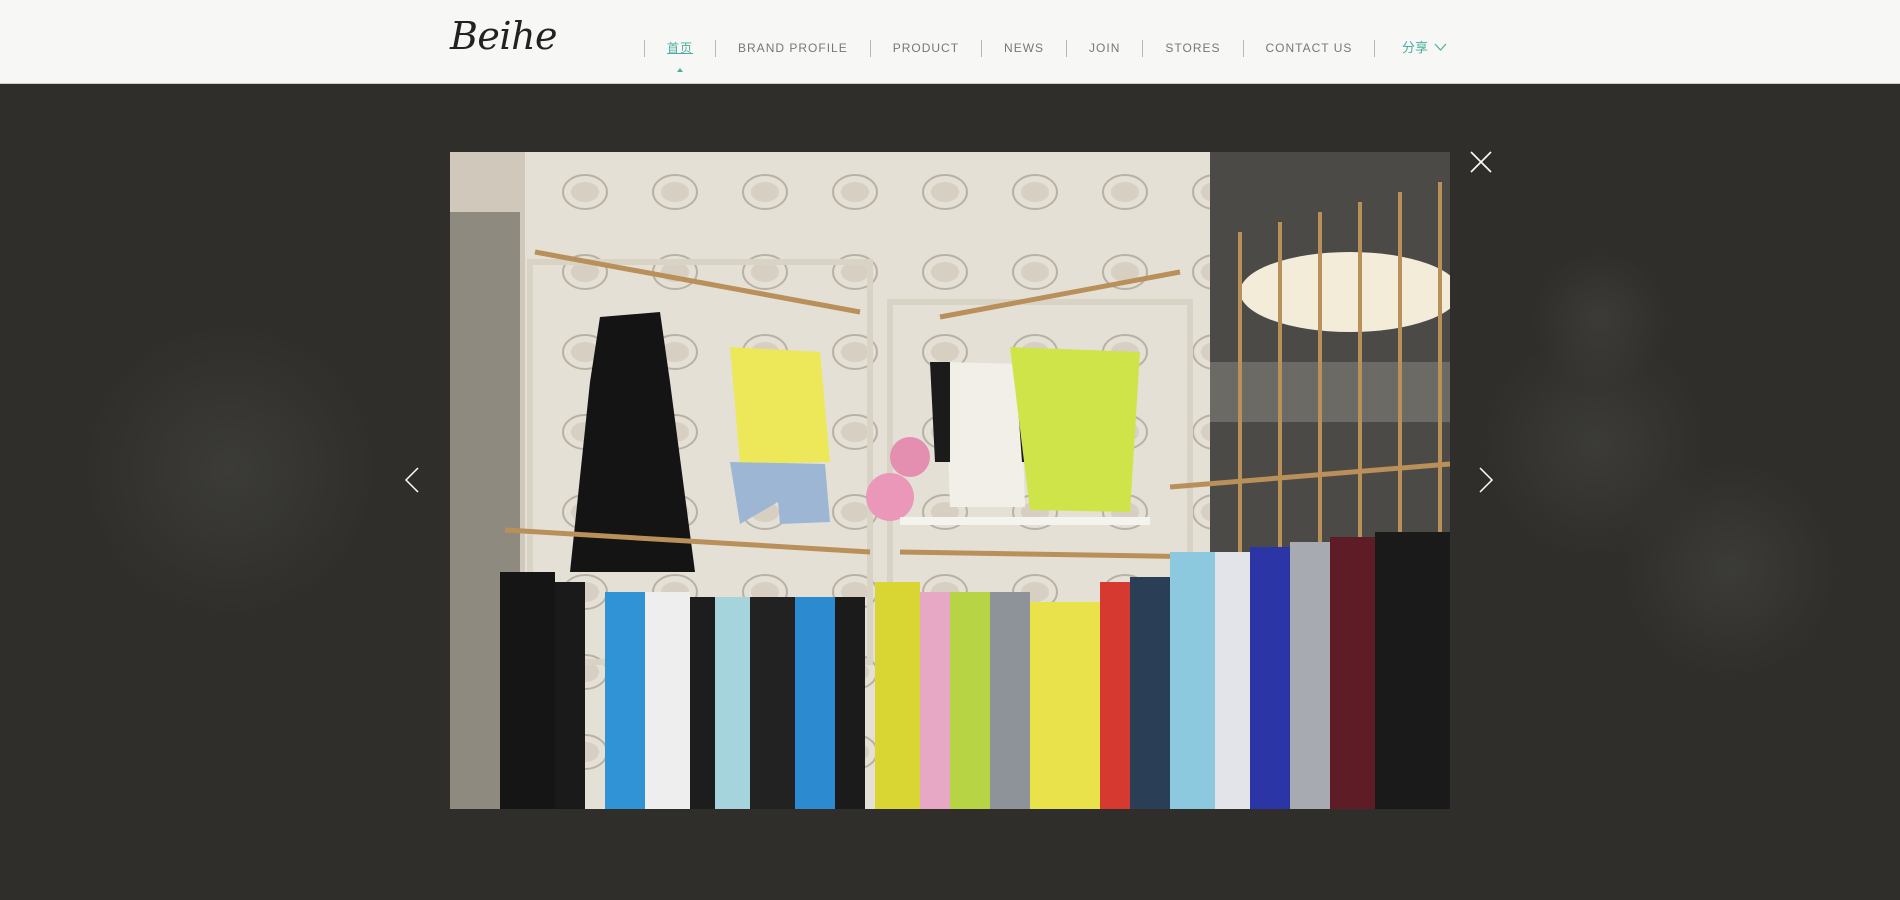 This screenshot has height=900, width=1900. I want to click on chevron-right-icon, so click(1486, 480).